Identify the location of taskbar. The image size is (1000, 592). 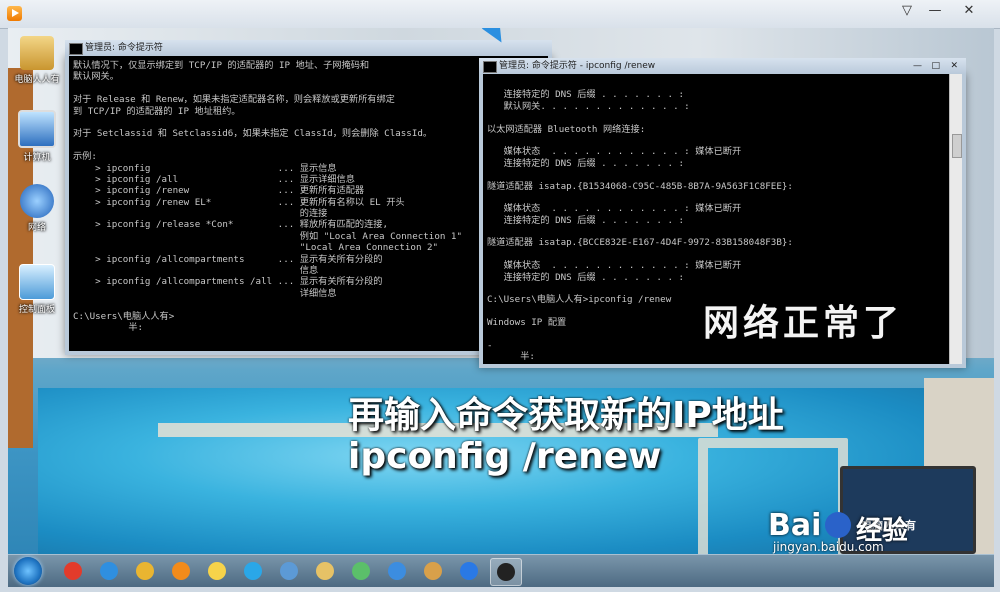
(501, 570).